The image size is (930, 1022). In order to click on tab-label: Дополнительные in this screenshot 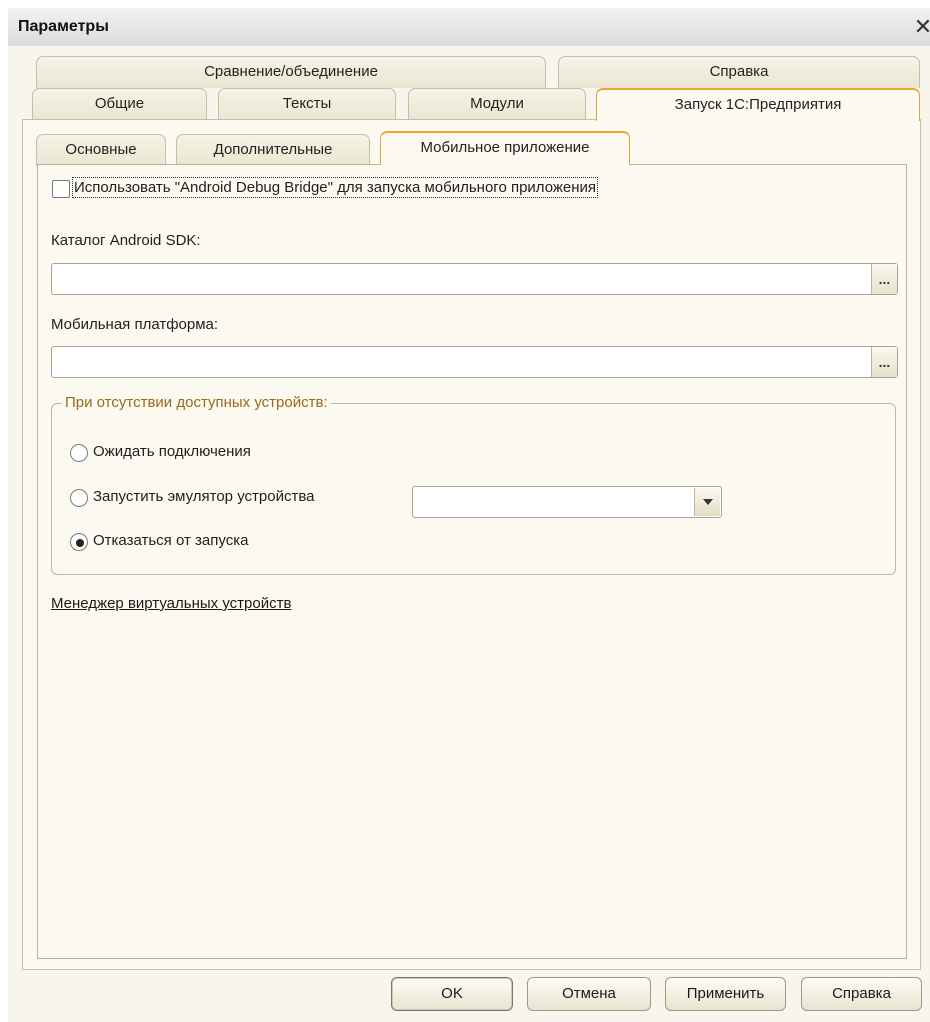, I will do `click(273, 149)`.